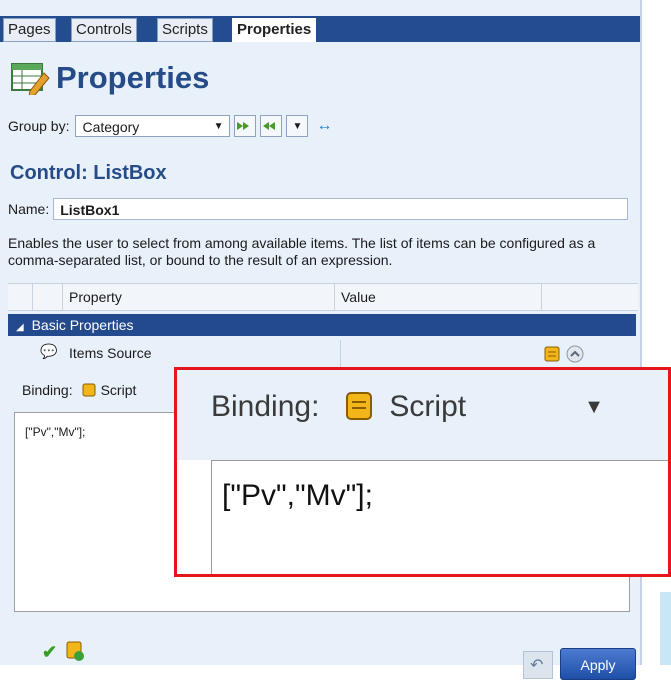  I want to click on name-field: ListBox1, so click(341, 209).